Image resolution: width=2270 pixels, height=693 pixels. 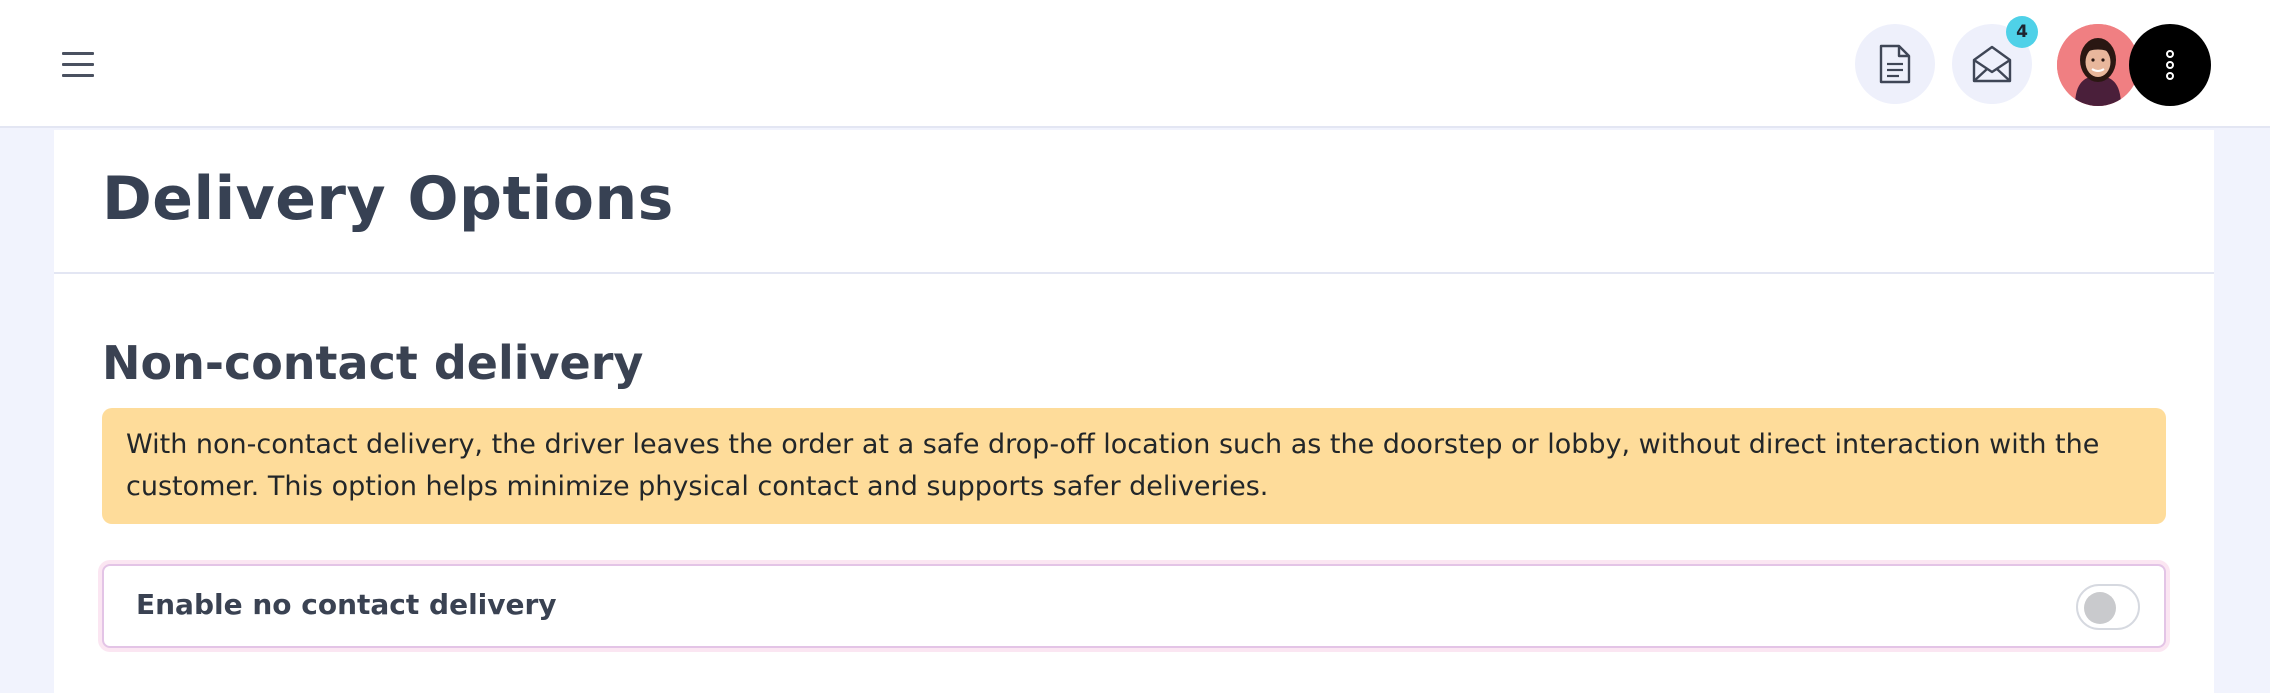 I want to click on no-contact-delivery-switch, so click(x=2108, y=607).